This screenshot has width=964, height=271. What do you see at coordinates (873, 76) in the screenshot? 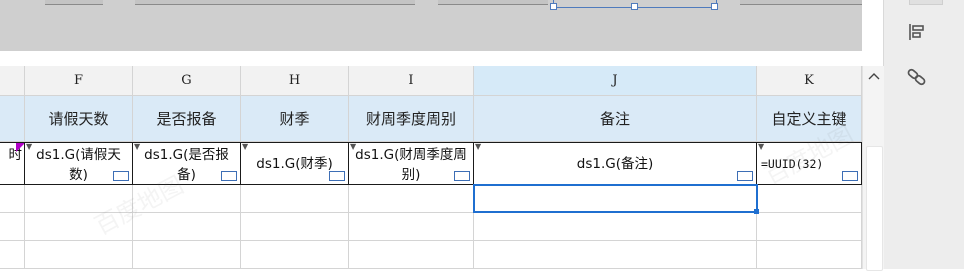
I see `chevron-up-icon` at bounding box center [873, 76].